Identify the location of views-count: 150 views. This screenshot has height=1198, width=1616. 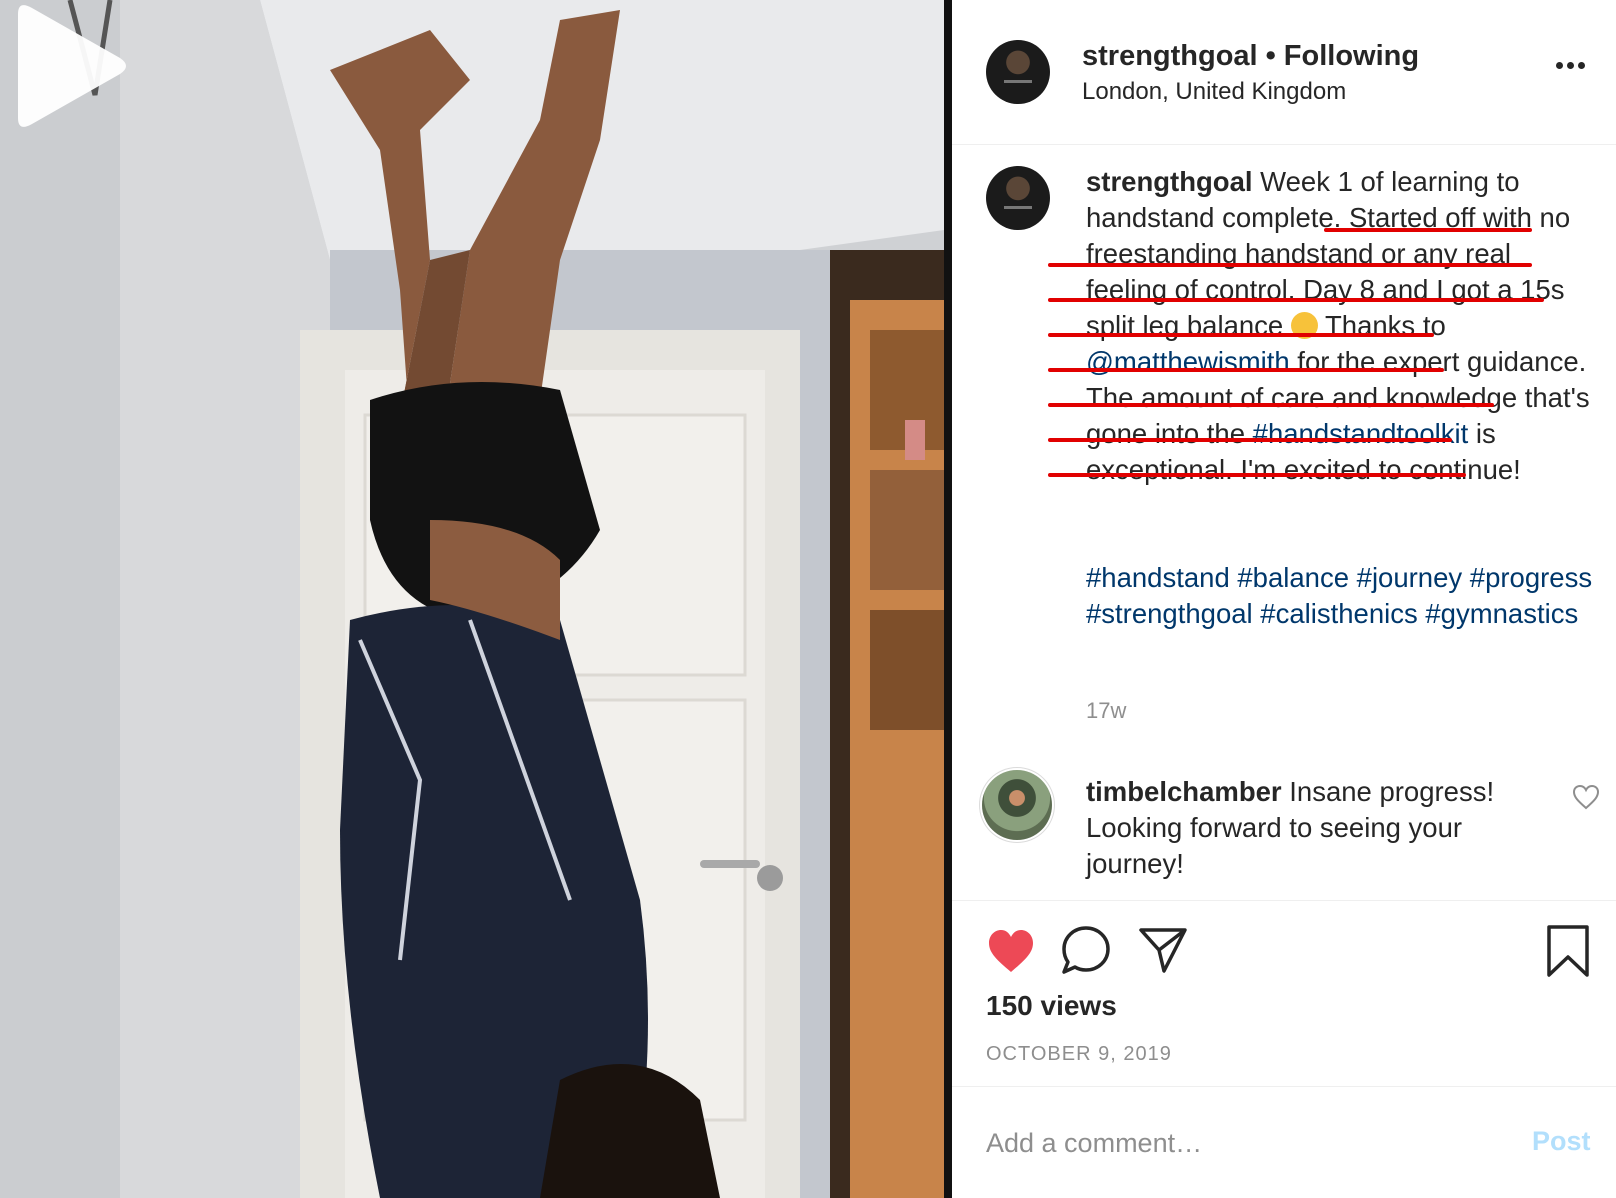
(1051, 1006).